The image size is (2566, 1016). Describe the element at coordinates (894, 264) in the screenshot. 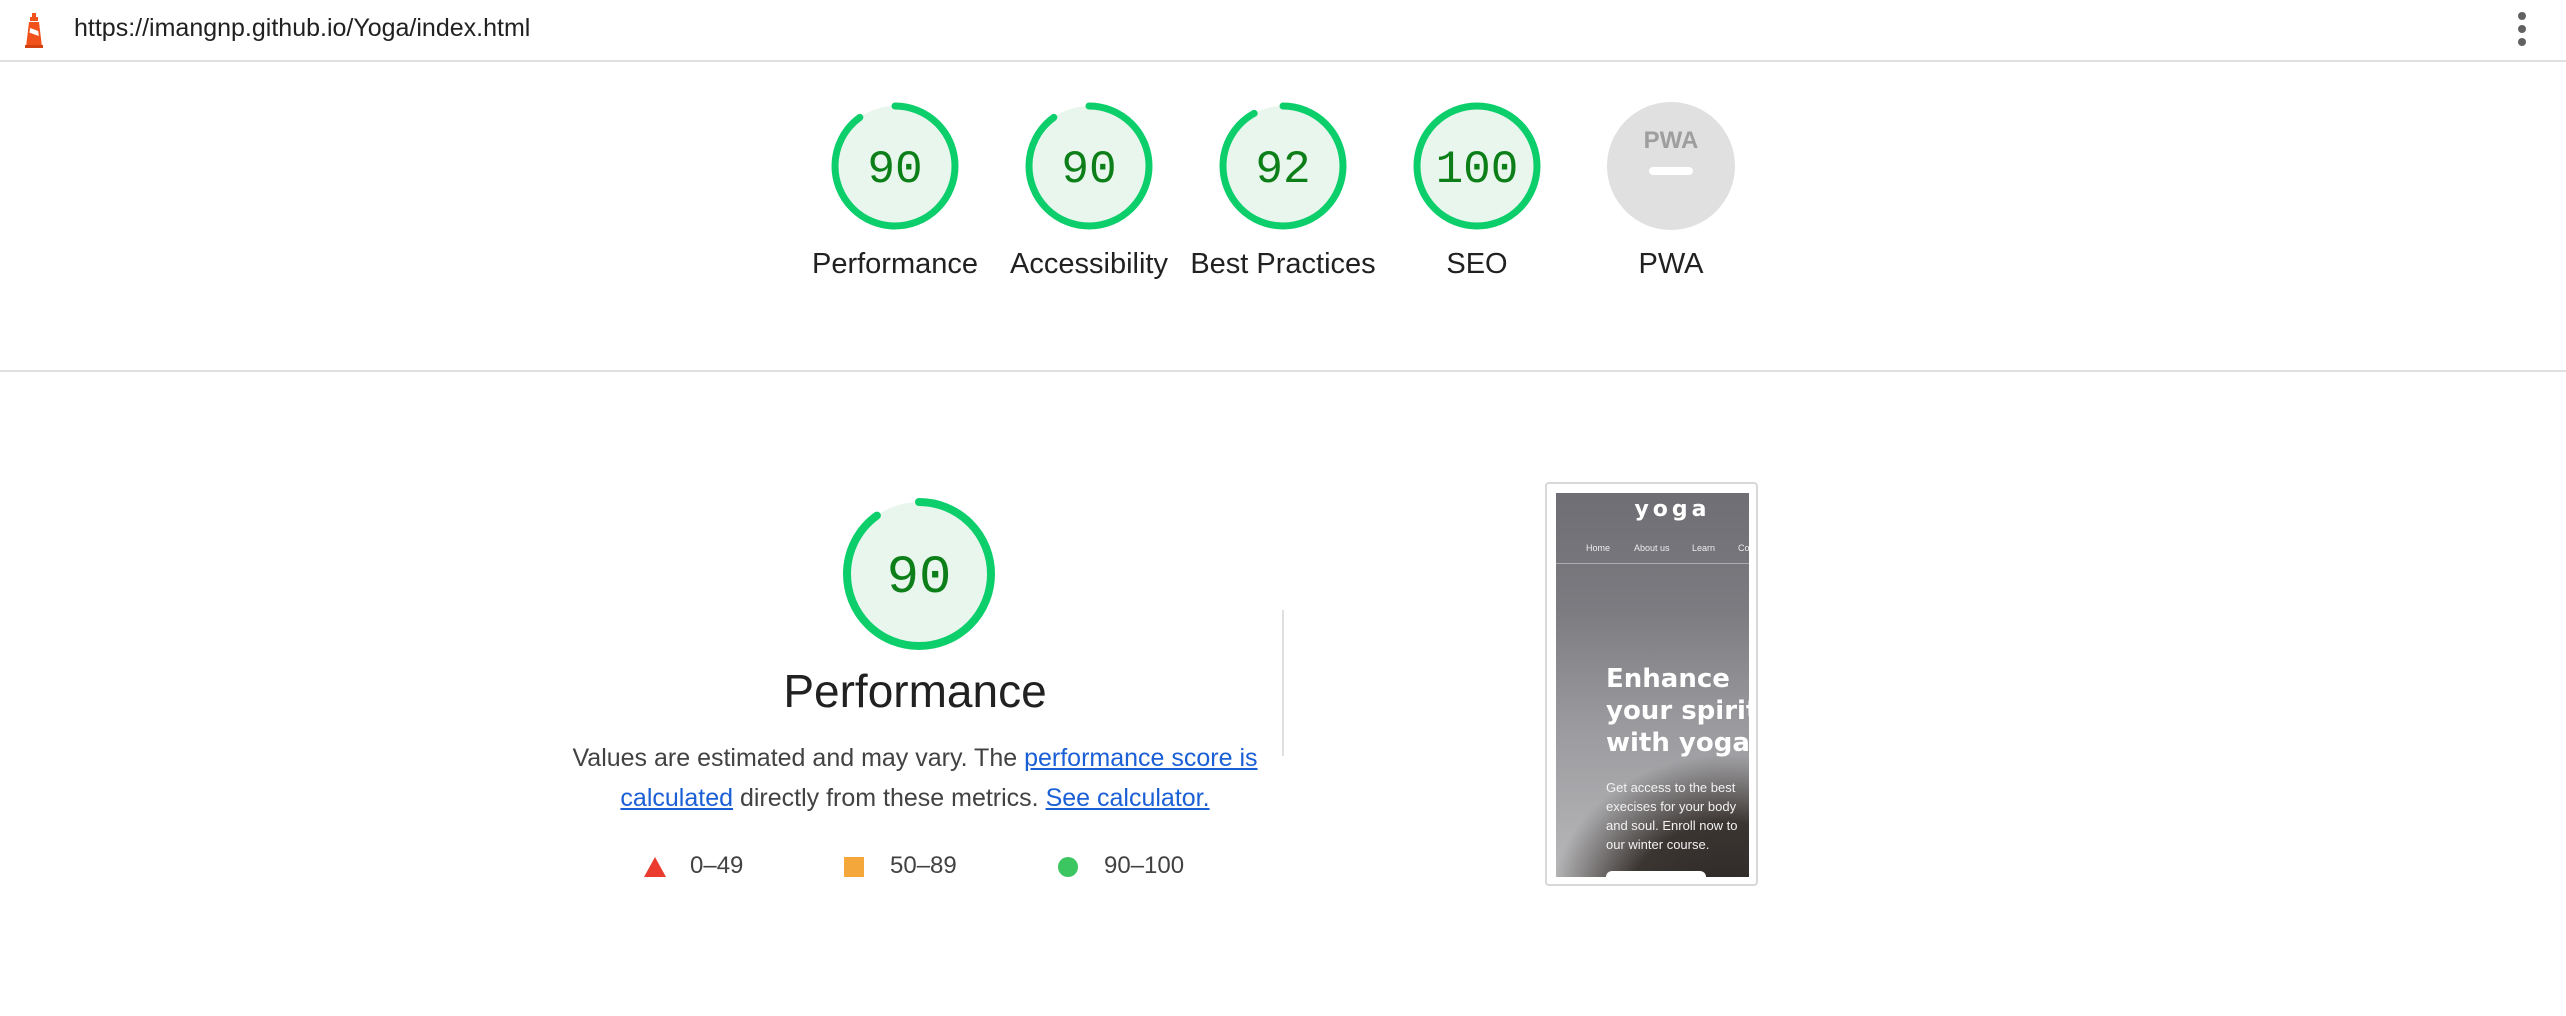

I see `gauge-label-performance: Performance` at that location.